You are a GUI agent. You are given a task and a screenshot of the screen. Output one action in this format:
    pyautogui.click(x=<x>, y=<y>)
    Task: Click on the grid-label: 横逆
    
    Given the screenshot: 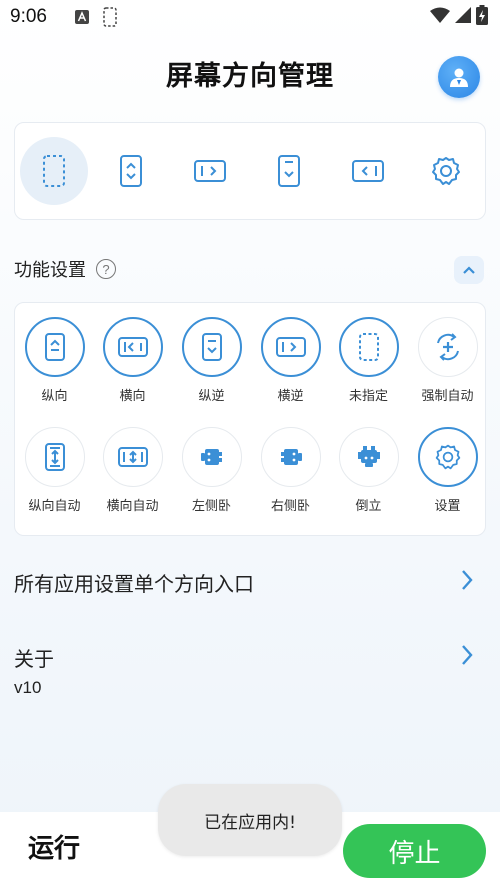 What is the action you would take?
    pyautogui.click(x=290, y=396)
    